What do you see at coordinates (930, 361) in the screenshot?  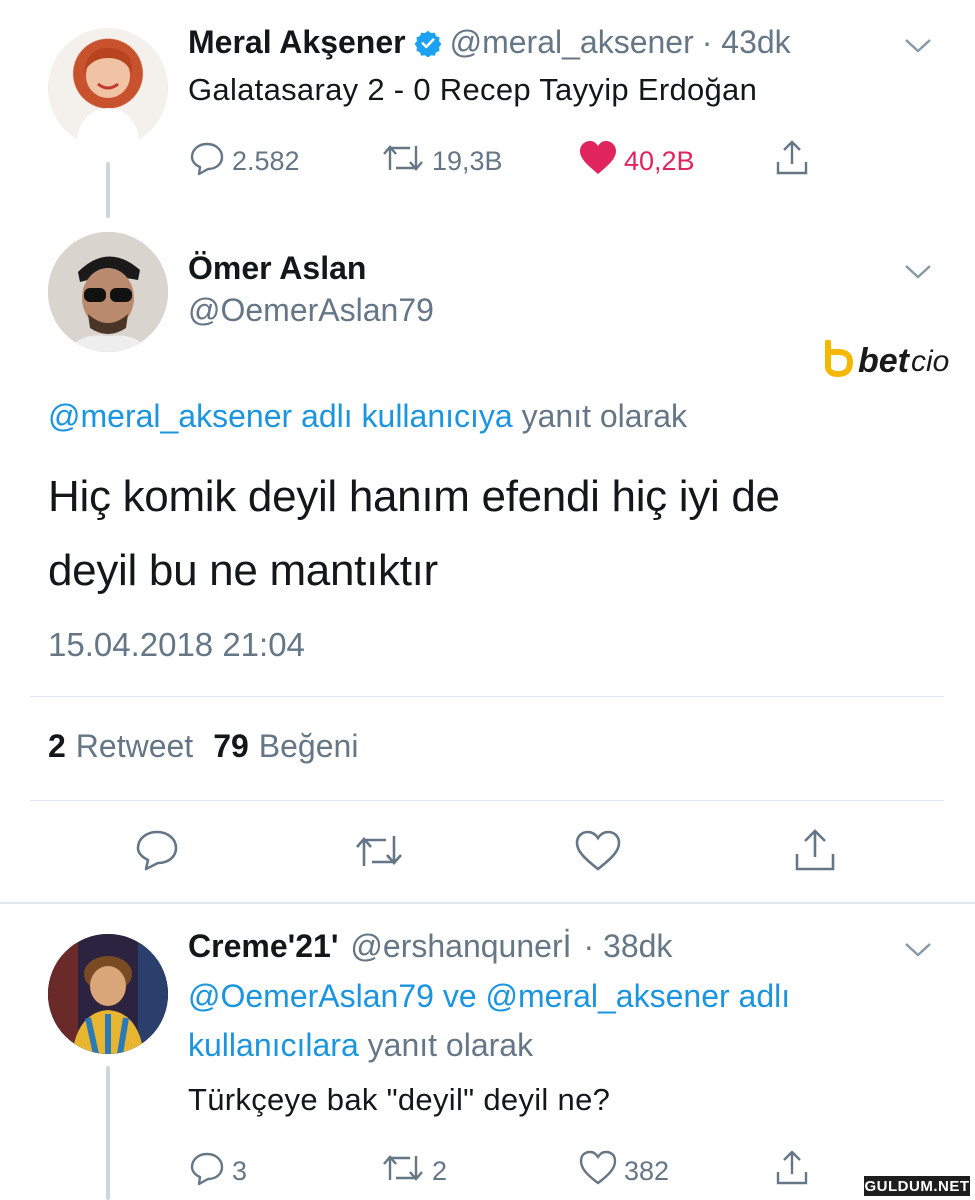 I see `betcio-brand-light: cio` at bounding box center [930, 361].